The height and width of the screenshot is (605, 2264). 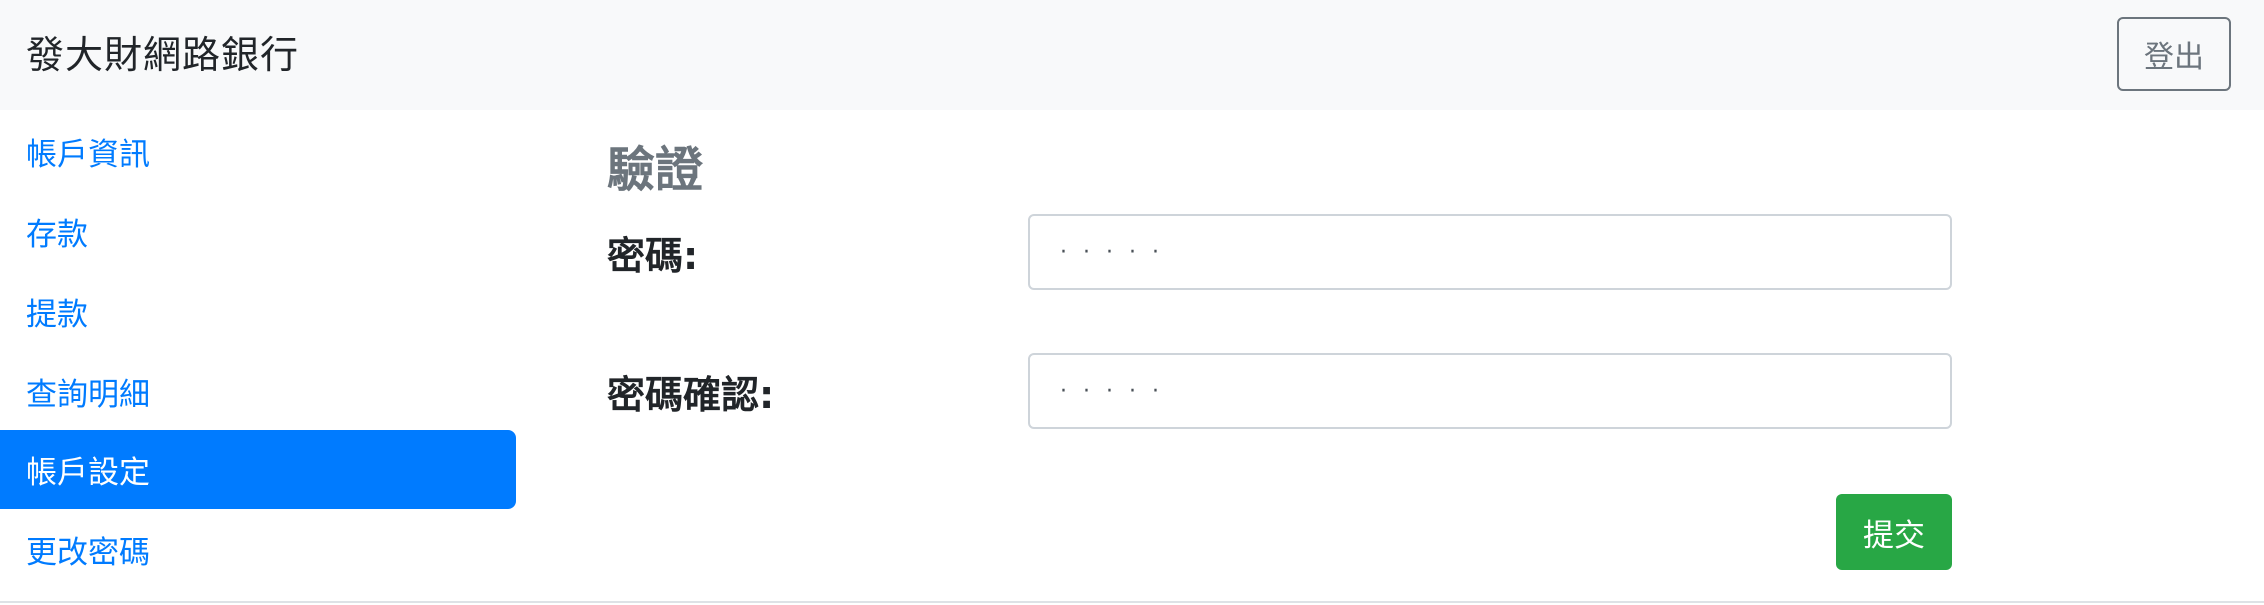 I want to click on sidebar-item-account-settings: 帳戶設定, so click(x=258, y=469).